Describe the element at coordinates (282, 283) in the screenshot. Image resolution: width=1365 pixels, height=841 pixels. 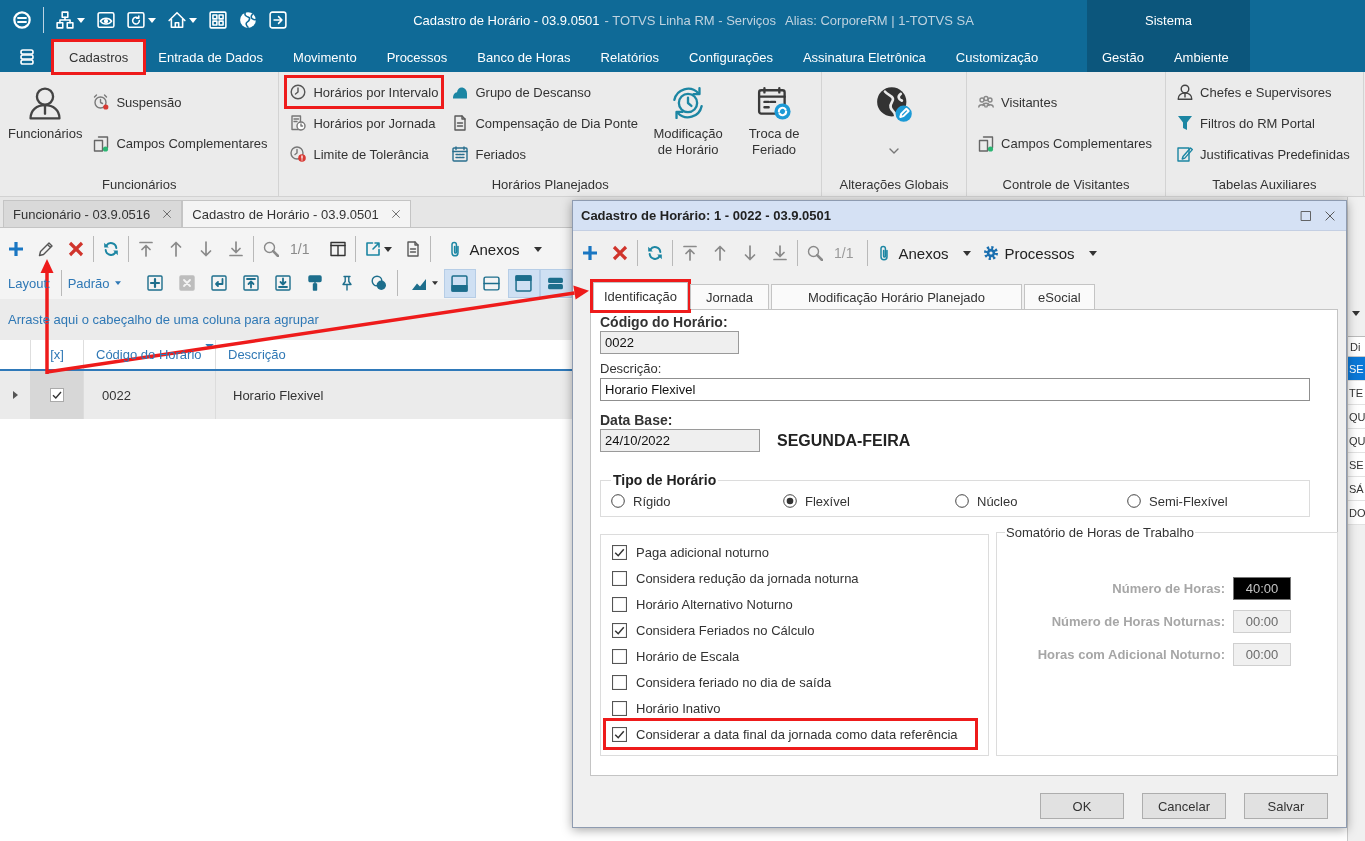
I see `download-box-icon` at that location.